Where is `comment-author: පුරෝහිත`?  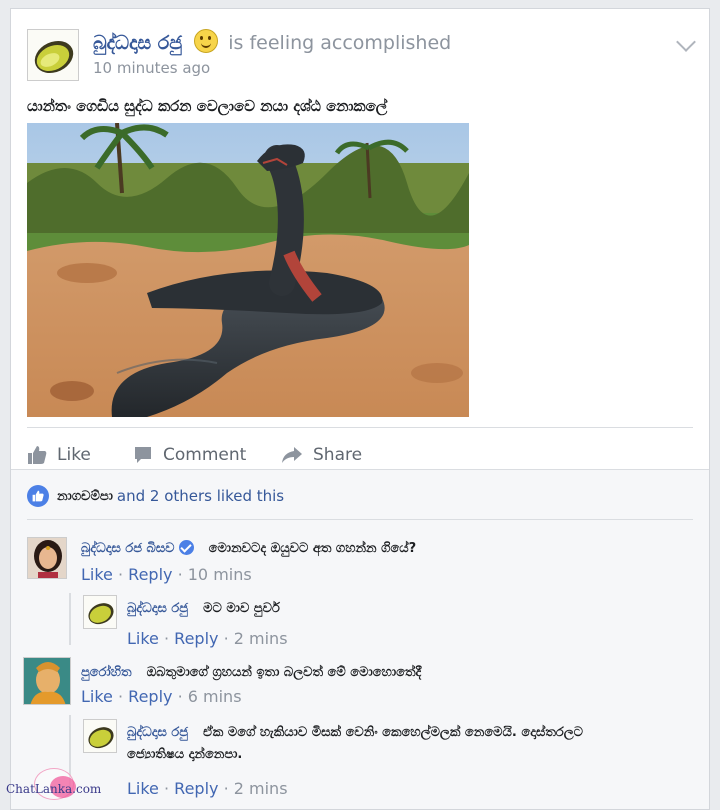
comment-author: පුරෝහිත is located at coordinates (106, 672).